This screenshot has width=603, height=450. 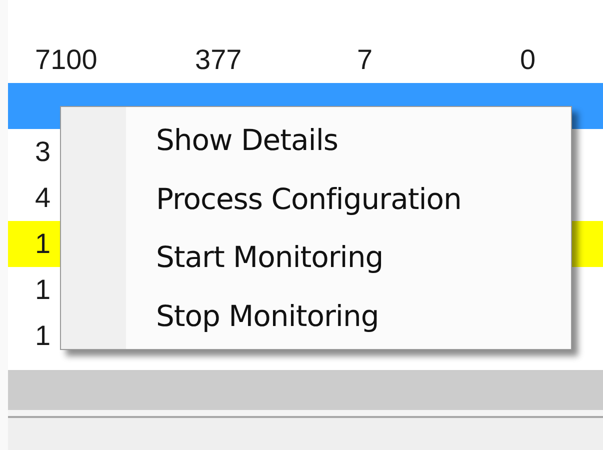 What do you see at coordinates (218, 59) in the screenshot?
I see `table-cell: 377` at bounding box center [218, 59].